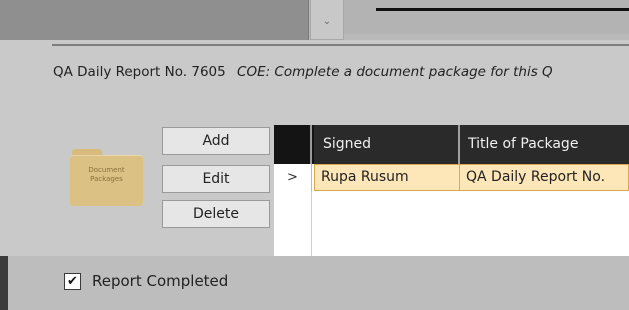 The height and width of the screenshot is (310, 629). Describe the element at coordinates (216, 141) in the screenshot. I see `add-button: Add` at that location.